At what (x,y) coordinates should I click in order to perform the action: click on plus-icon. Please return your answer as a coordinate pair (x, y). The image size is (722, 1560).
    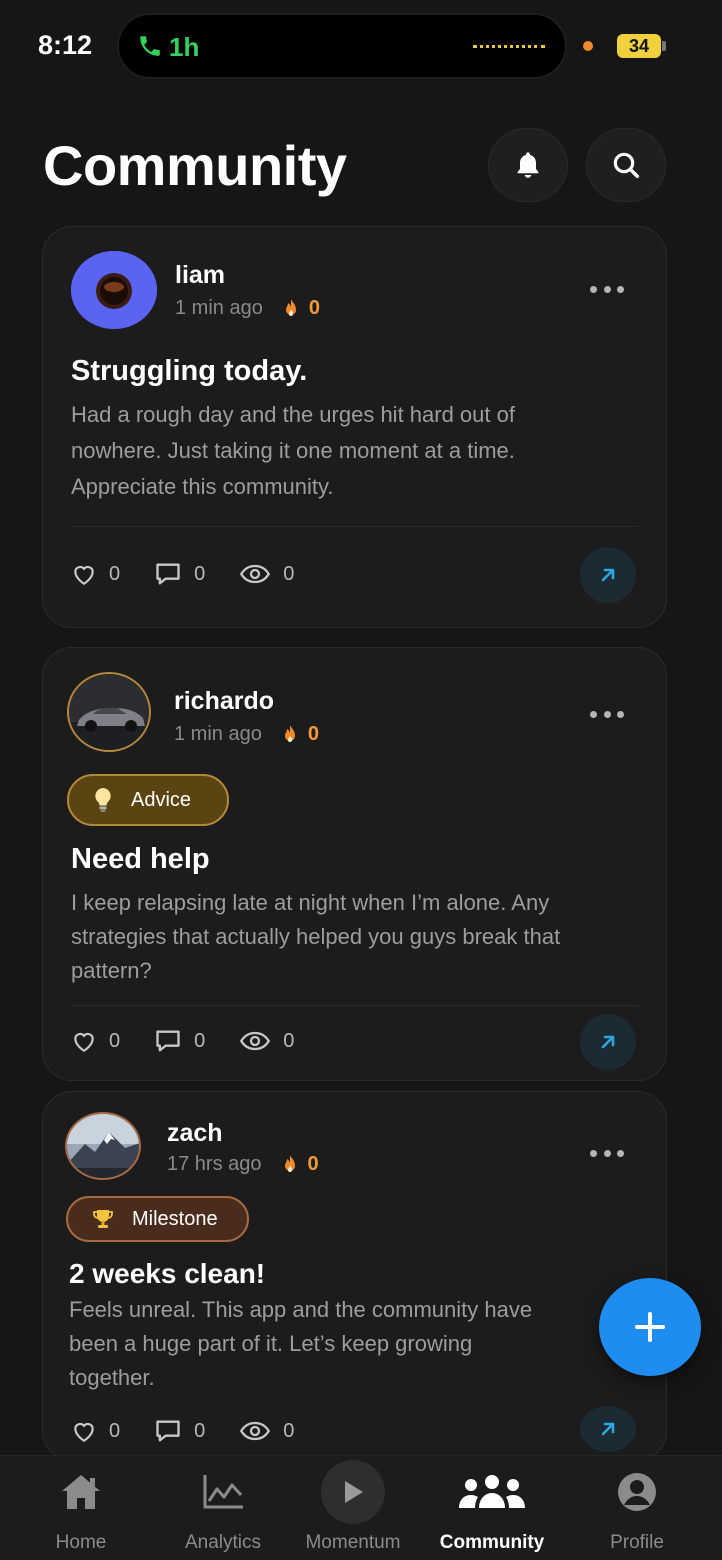
    Looking at the image, I should click on (650, 1327).